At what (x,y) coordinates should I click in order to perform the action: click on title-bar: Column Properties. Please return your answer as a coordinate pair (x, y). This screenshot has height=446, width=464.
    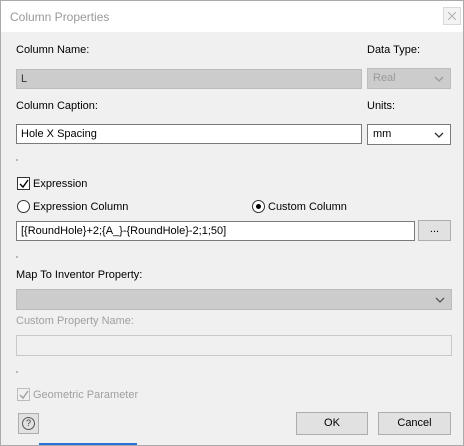
    Looking at the image, I should click on (232, 16).